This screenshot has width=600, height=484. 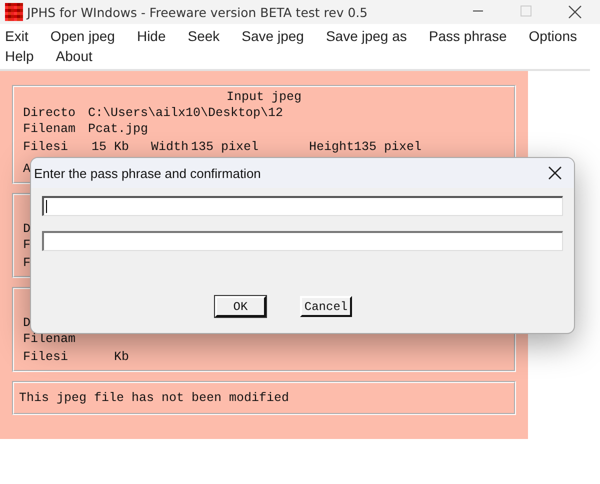 What do you see at coordinates (154, 398) in the screenshot?
I see `status-message: This jpeg file has not been modified` at bounding box center [154, 398].